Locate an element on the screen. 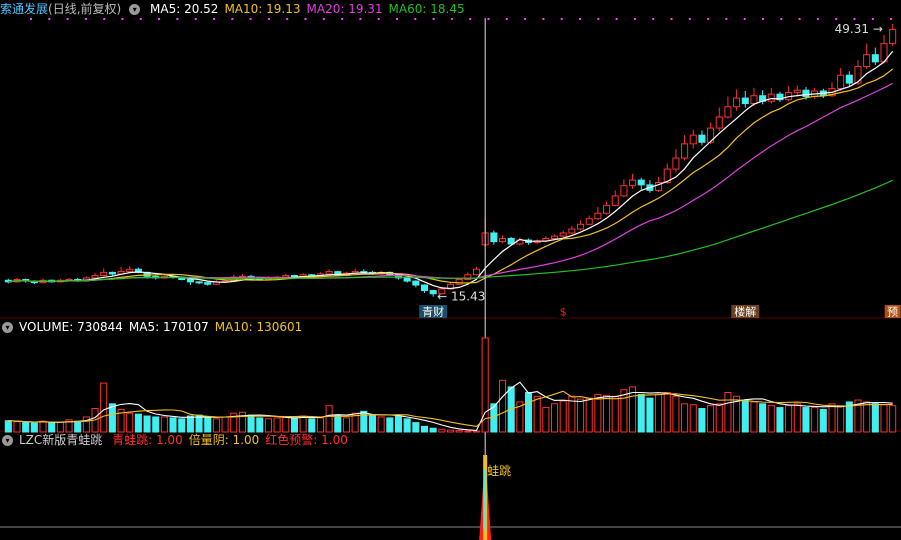  volume-panel-header: ▾ VOLUME: 730844 MA5: 170107 MA10: 130601 is located at coordinates (450, 327).